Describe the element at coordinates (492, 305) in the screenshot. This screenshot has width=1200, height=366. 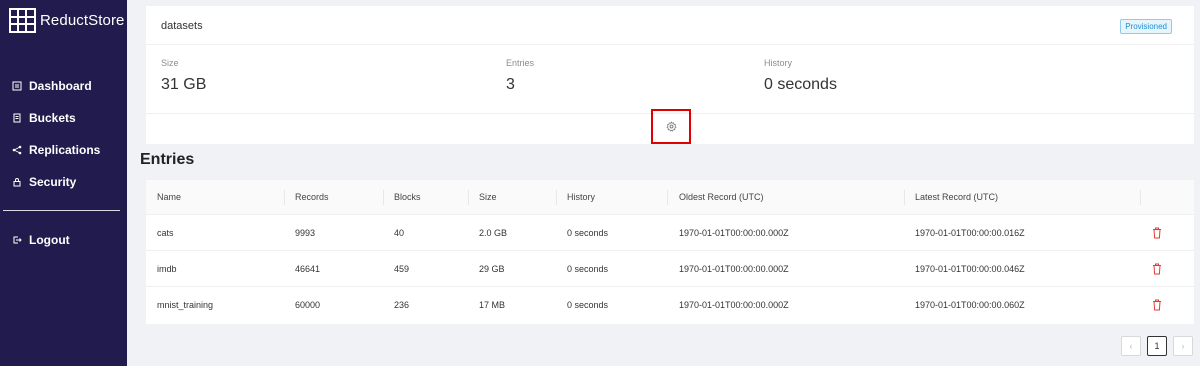
I see `entry-size: 17 MB` at that location.